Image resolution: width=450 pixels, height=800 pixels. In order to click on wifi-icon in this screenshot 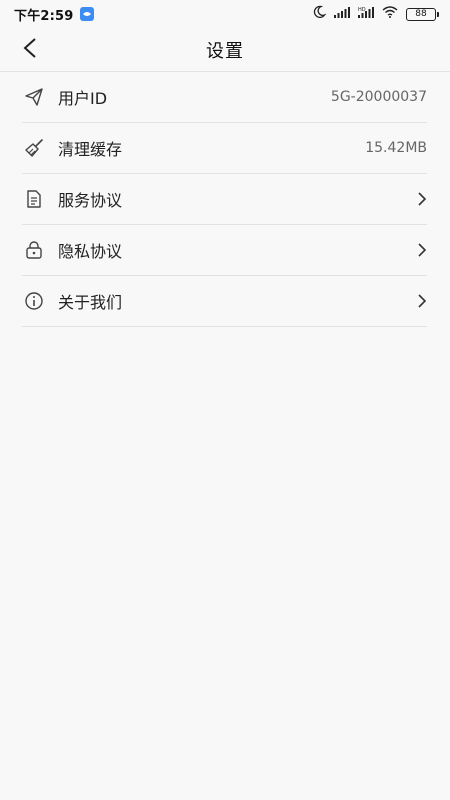, I will do `click(390, 14)`.